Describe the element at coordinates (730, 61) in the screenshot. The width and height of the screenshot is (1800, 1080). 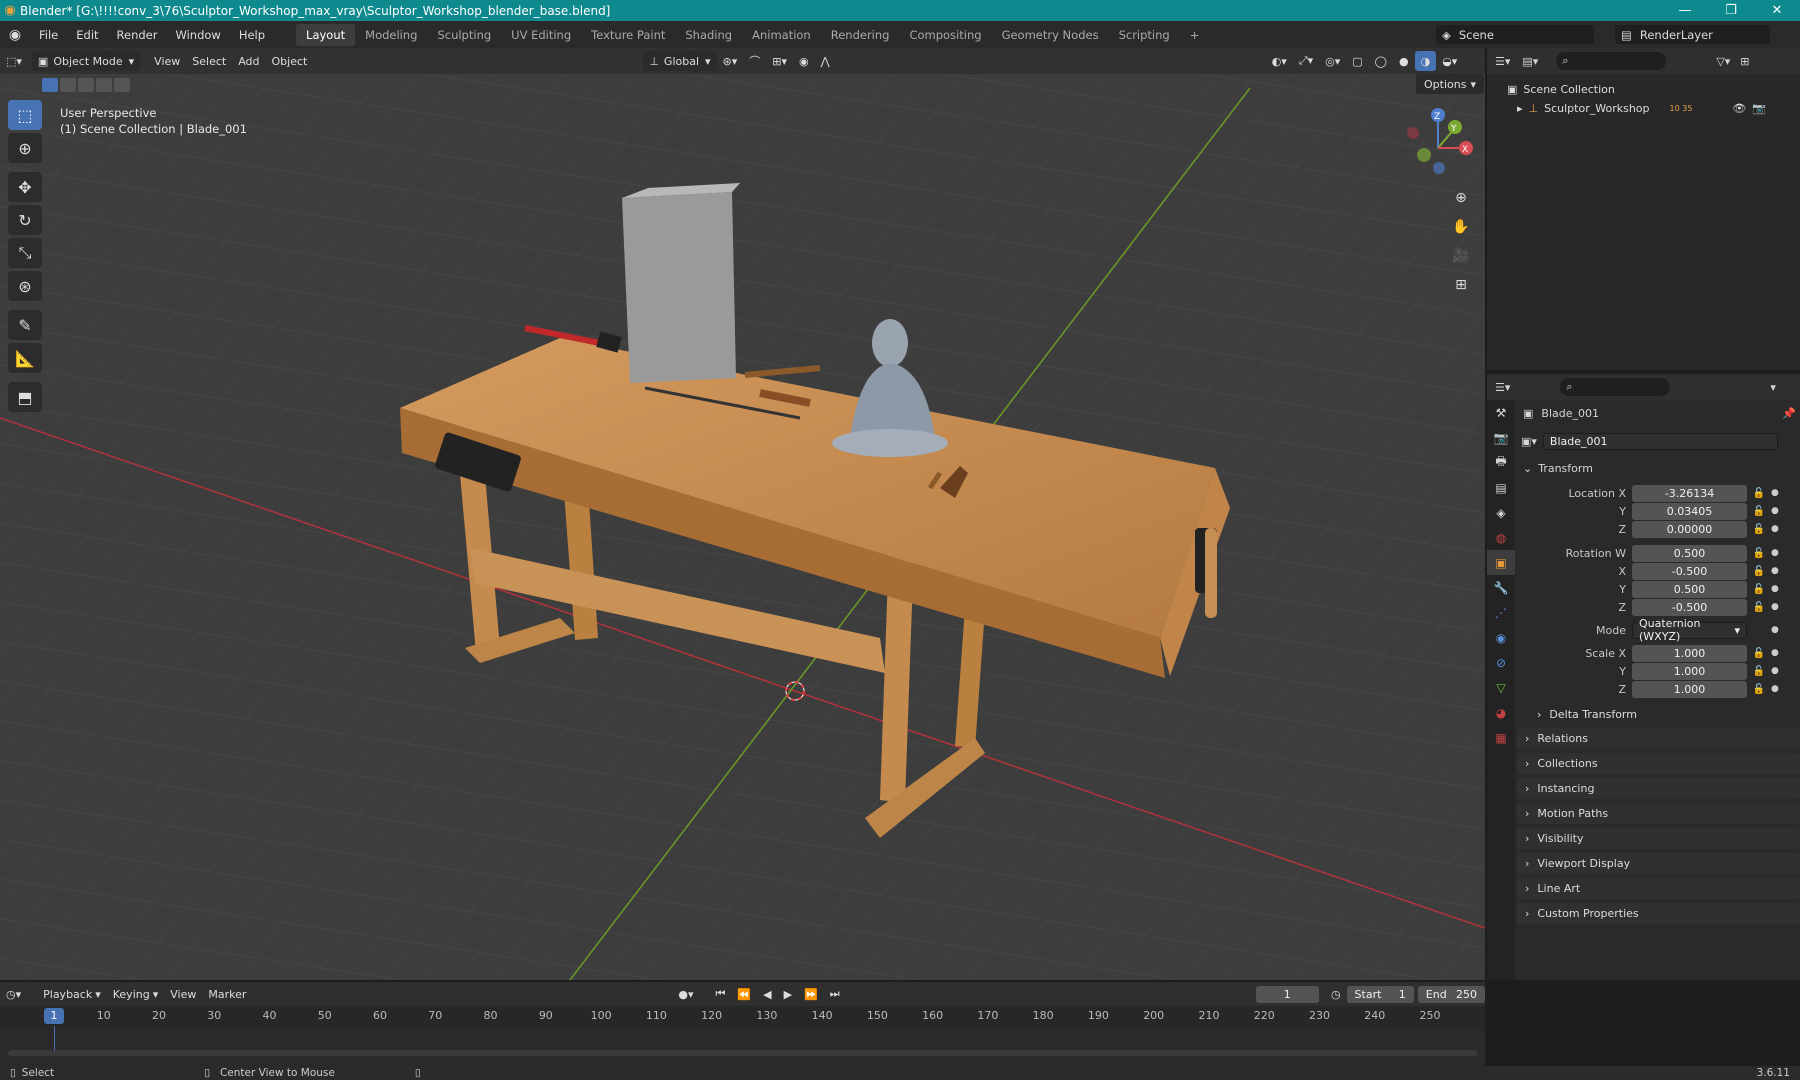
I see `pivot-point-icon: ⊛▾` at that location.